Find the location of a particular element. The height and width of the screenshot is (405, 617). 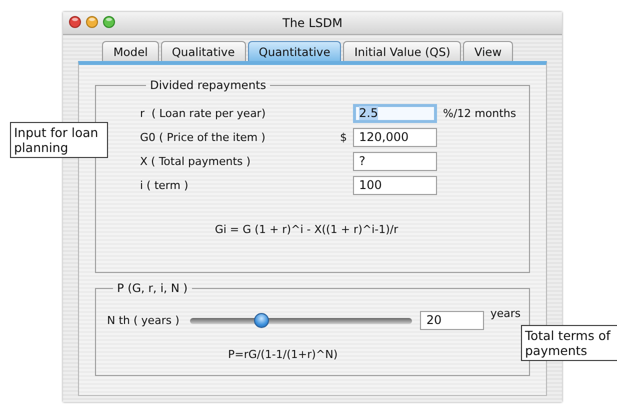

callout-note: Total terms of payments is located at coordinates (569, 343).